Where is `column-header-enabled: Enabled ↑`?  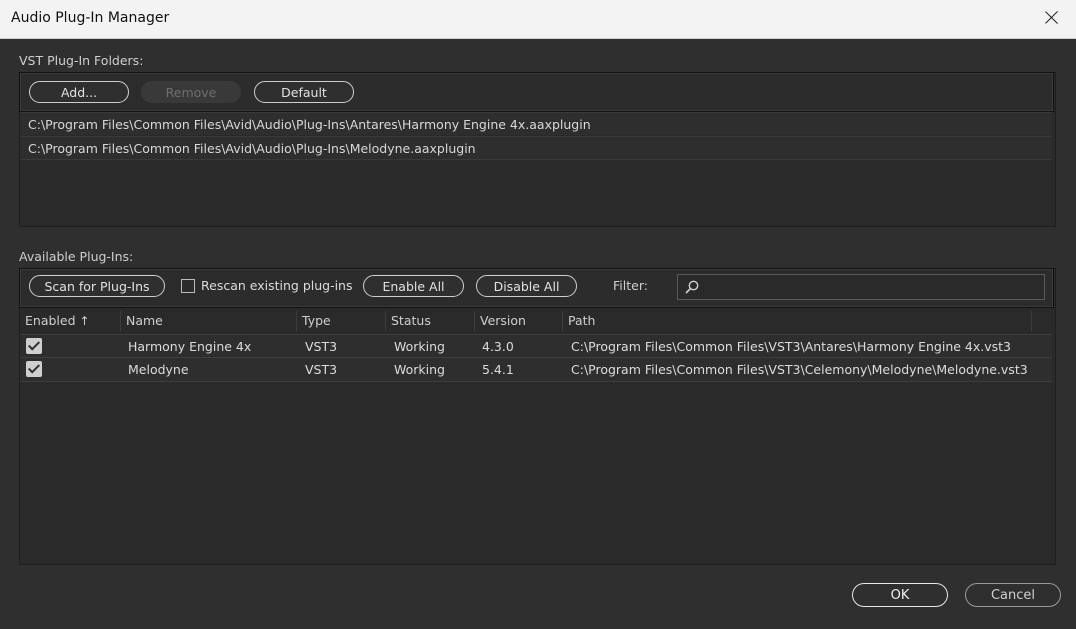 column-header-enabled: Enabled ↑ is located at coordinates (57, 320).